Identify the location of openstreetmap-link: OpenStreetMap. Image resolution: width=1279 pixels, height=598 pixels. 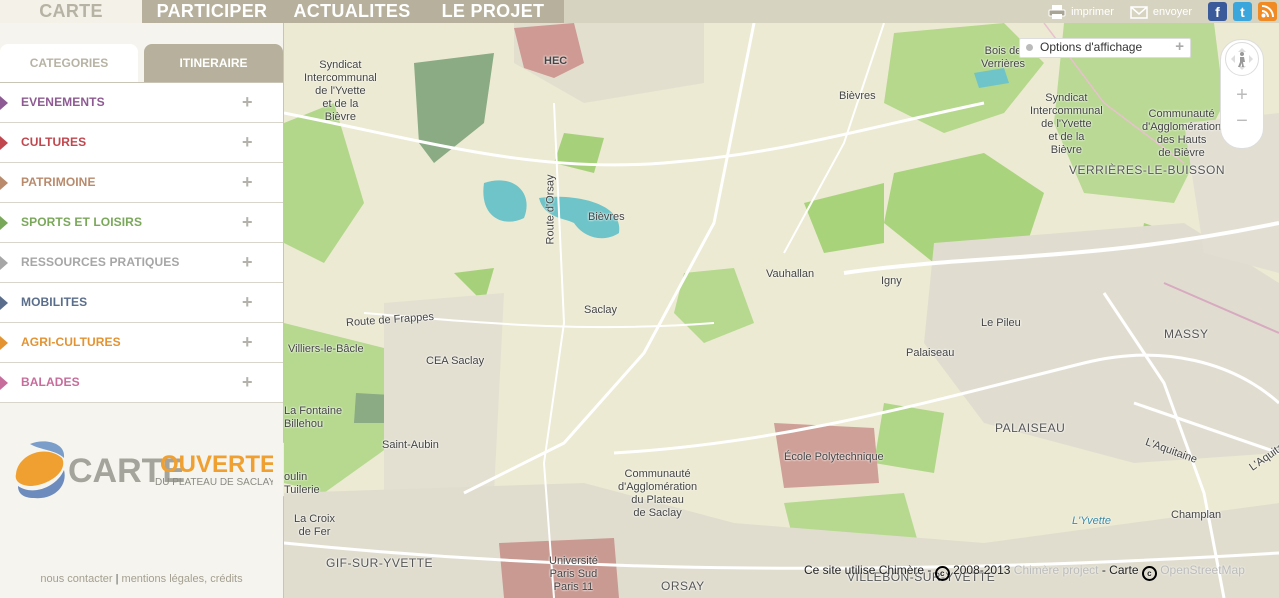
(1202, 570).